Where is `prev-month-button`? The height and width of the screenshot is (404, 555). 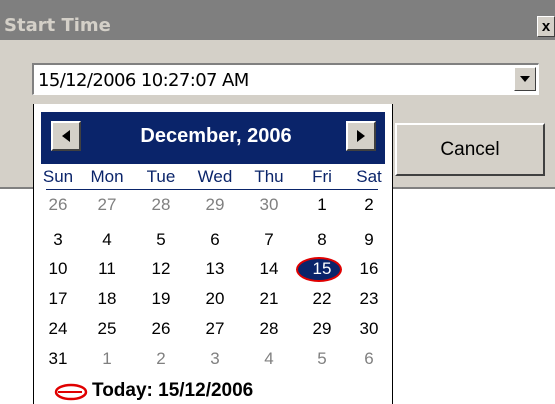
prev-month-button is located at coordinates (66, 136).